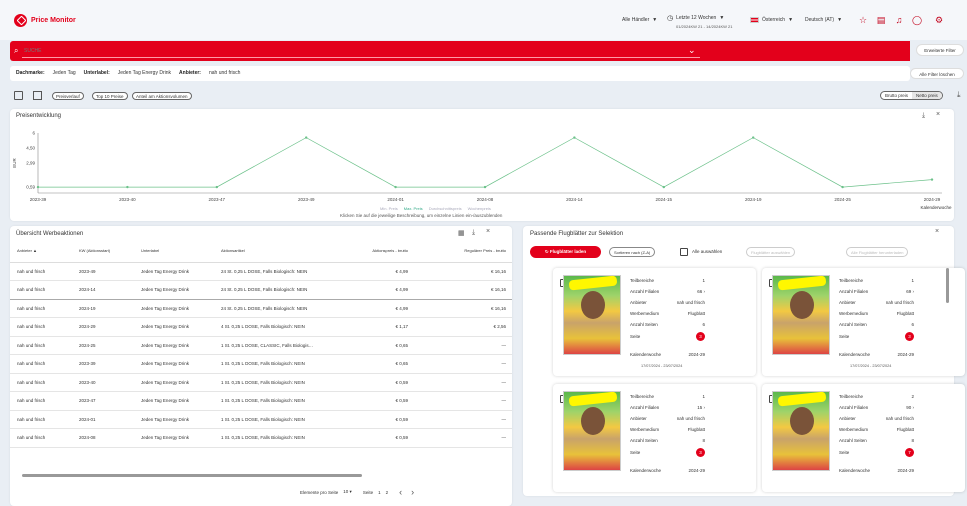 The height and width of the screenshot is (506, 967). Describe the element at coordinates (893, 291) in the screenshot. I see `flyer-meta-value: 69 ›` at that location.